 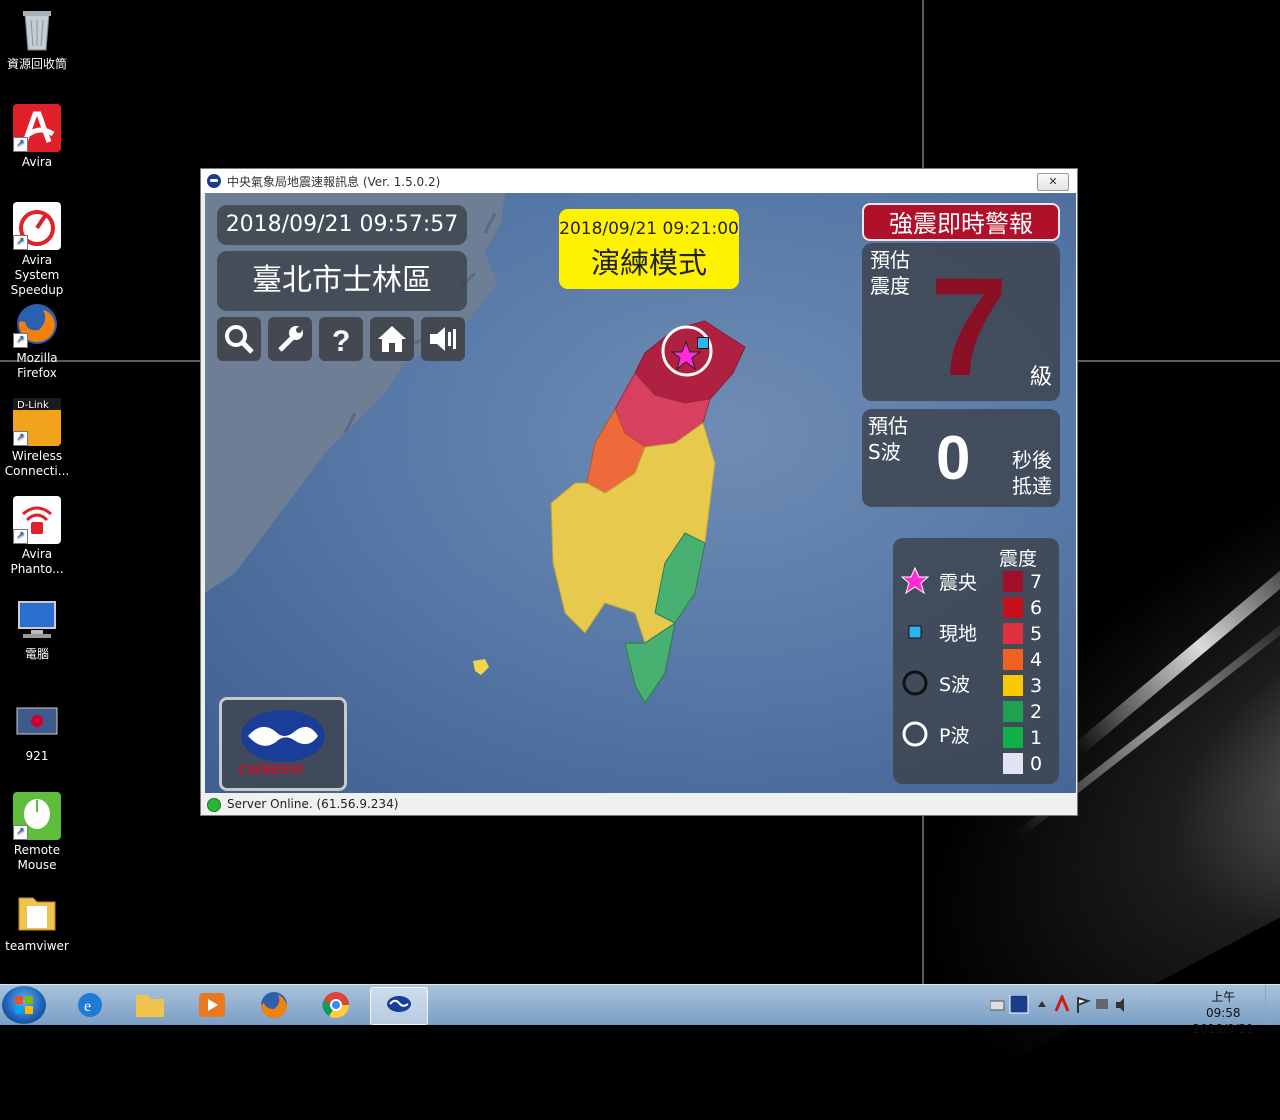 I want to click on intensity-value: 7, so click(x=969, y=326).